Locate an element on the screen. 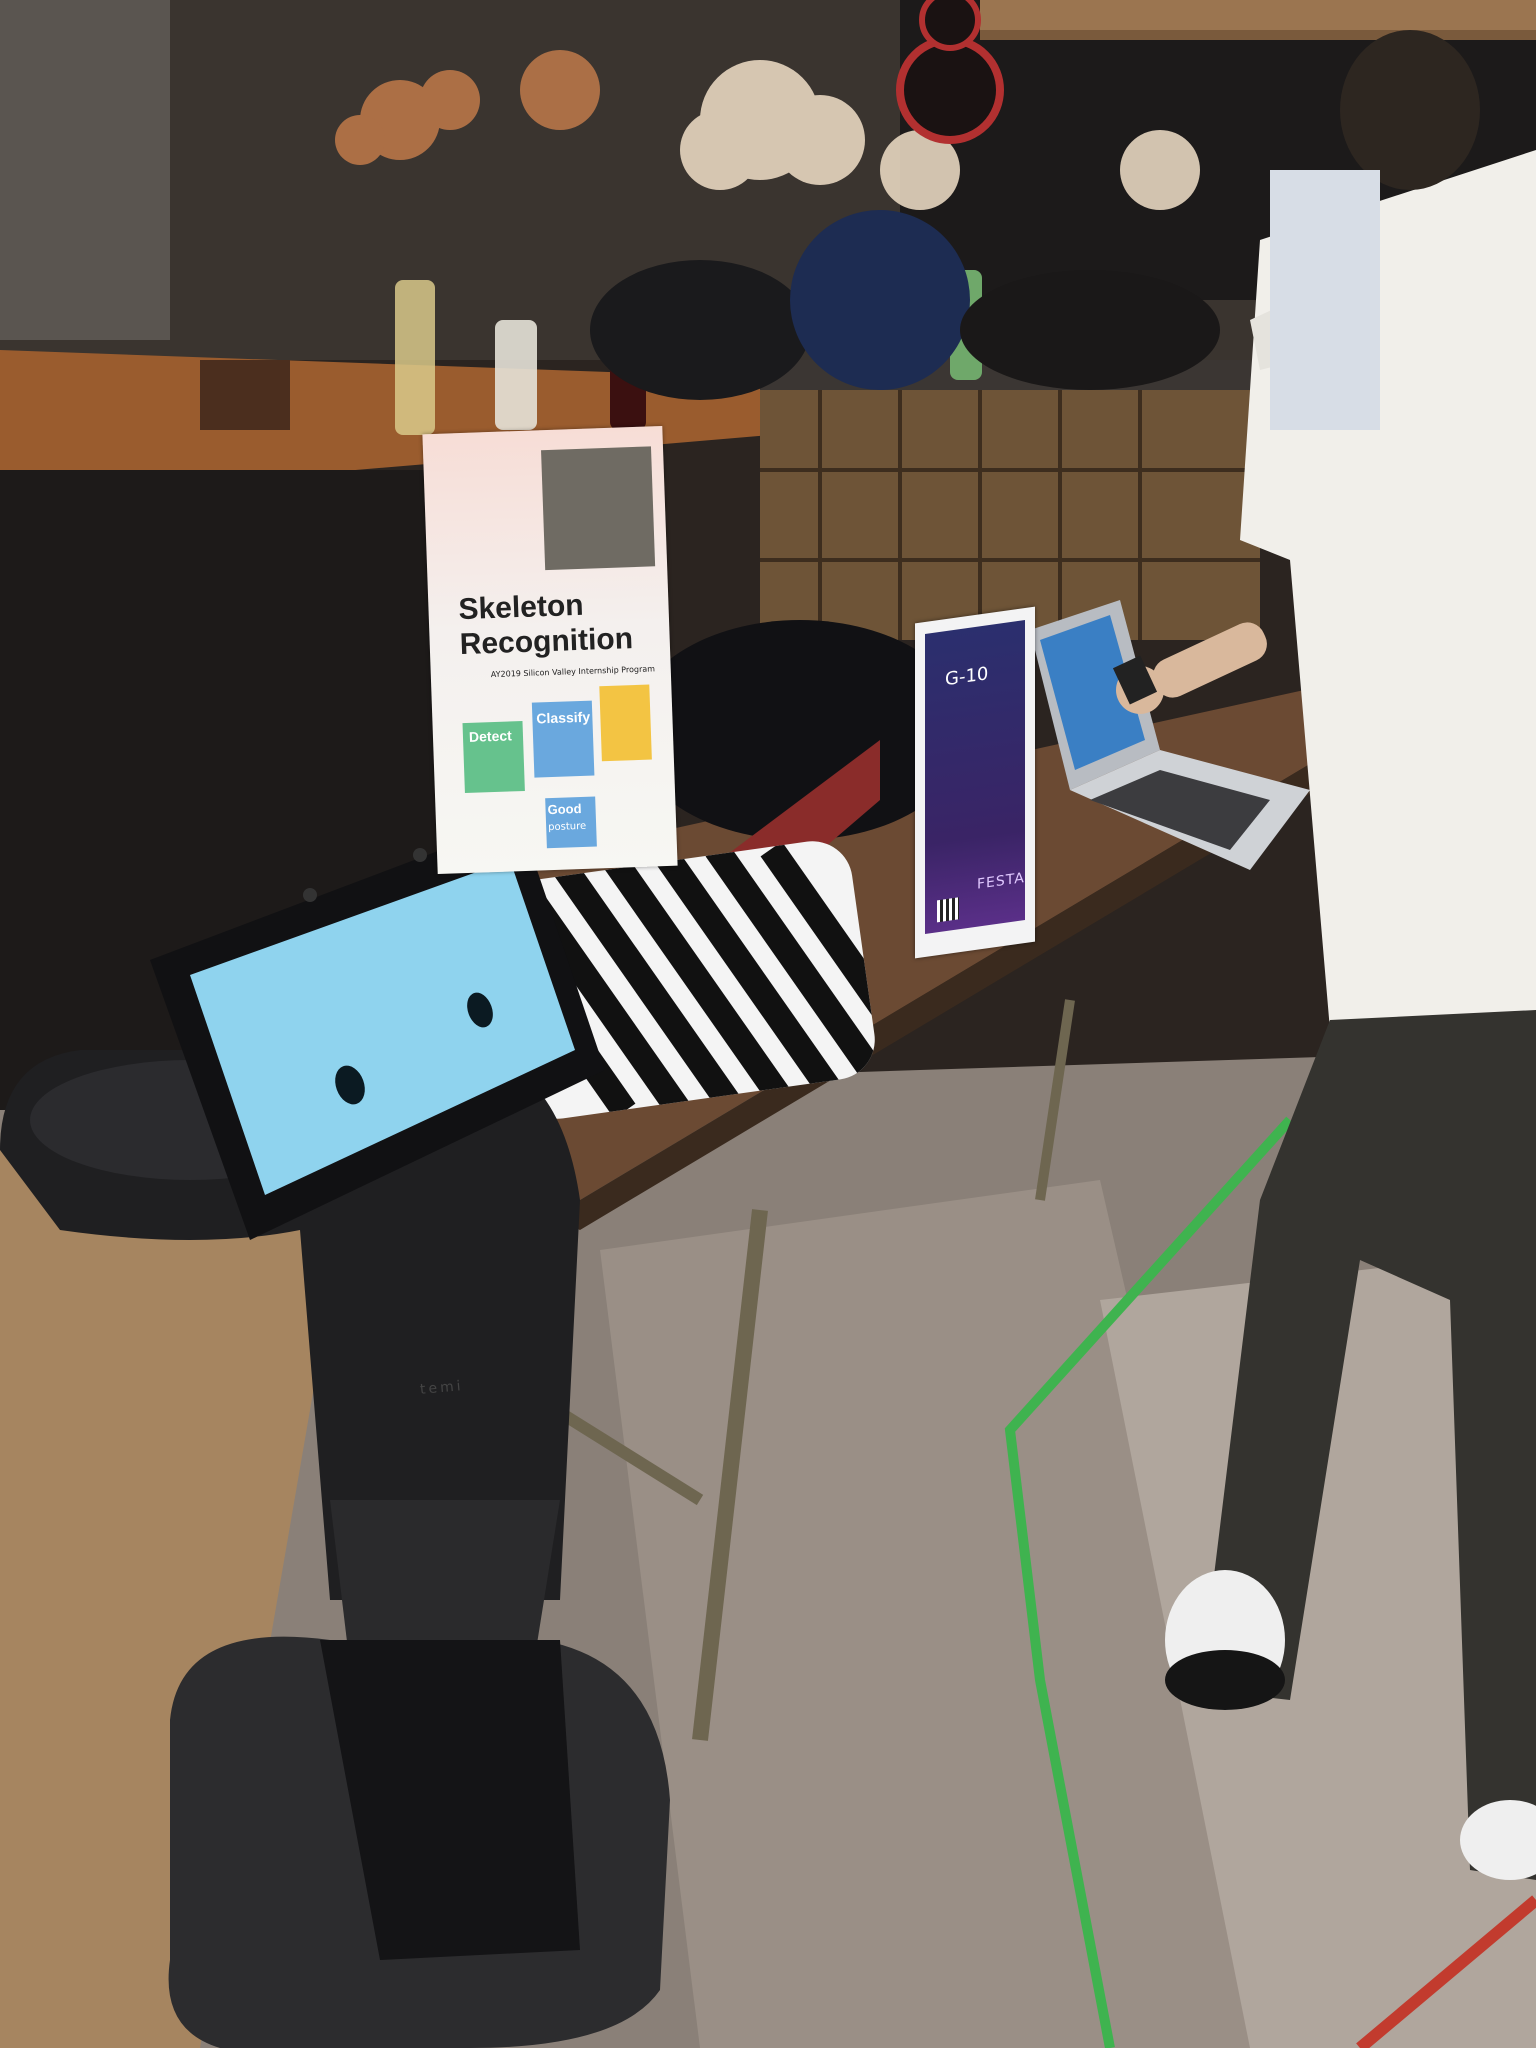 Image resolution: width=1536 pixels, height=2048 pixels. poster-title-line2: Recognition is located at coordinates (546, 642).